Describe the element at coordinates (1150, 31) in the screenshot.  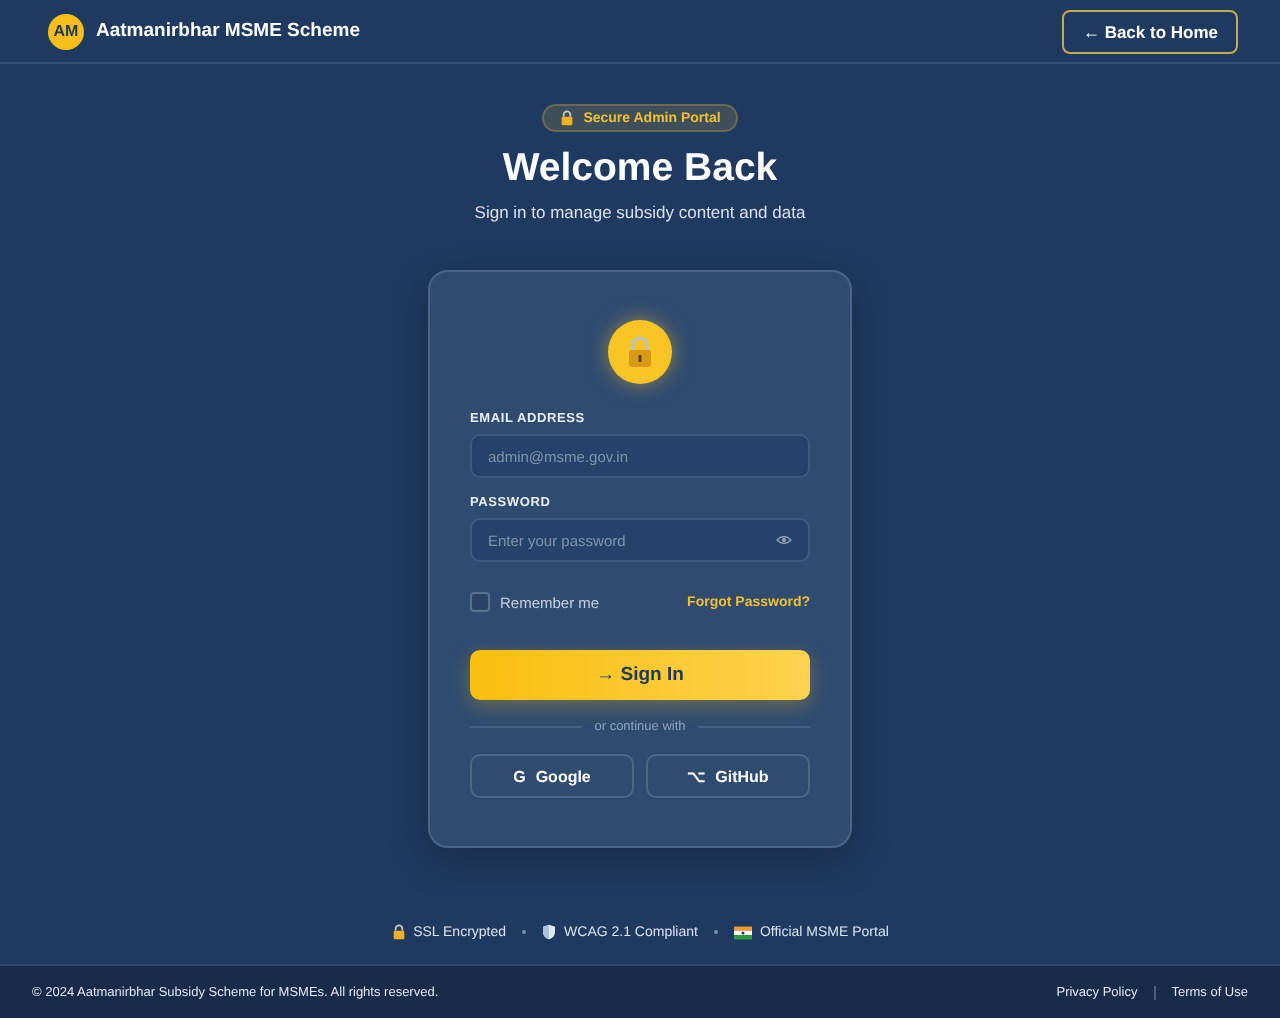
I see `back-button: ← Back to Home` at that location.